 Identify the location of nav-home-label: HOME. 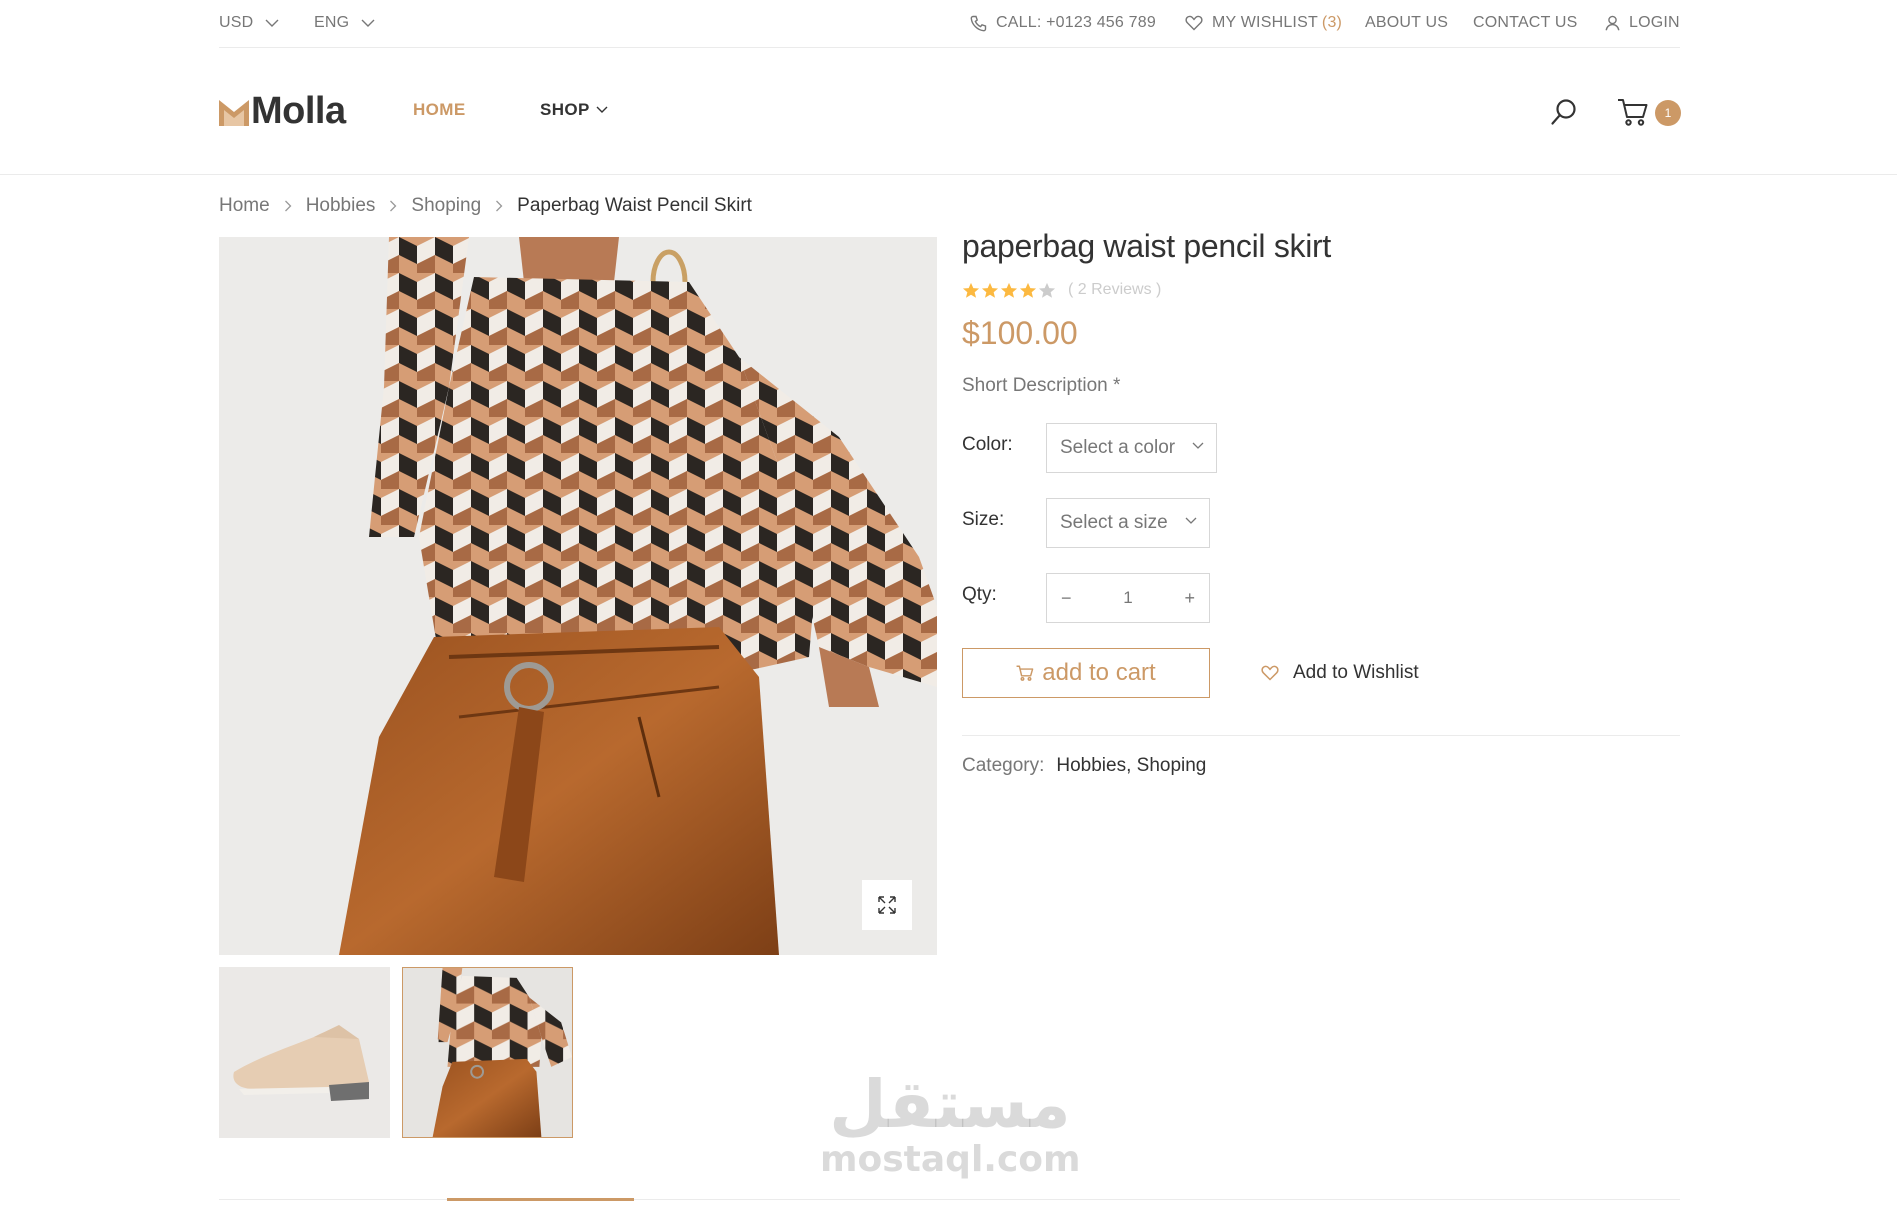
(439, 109).